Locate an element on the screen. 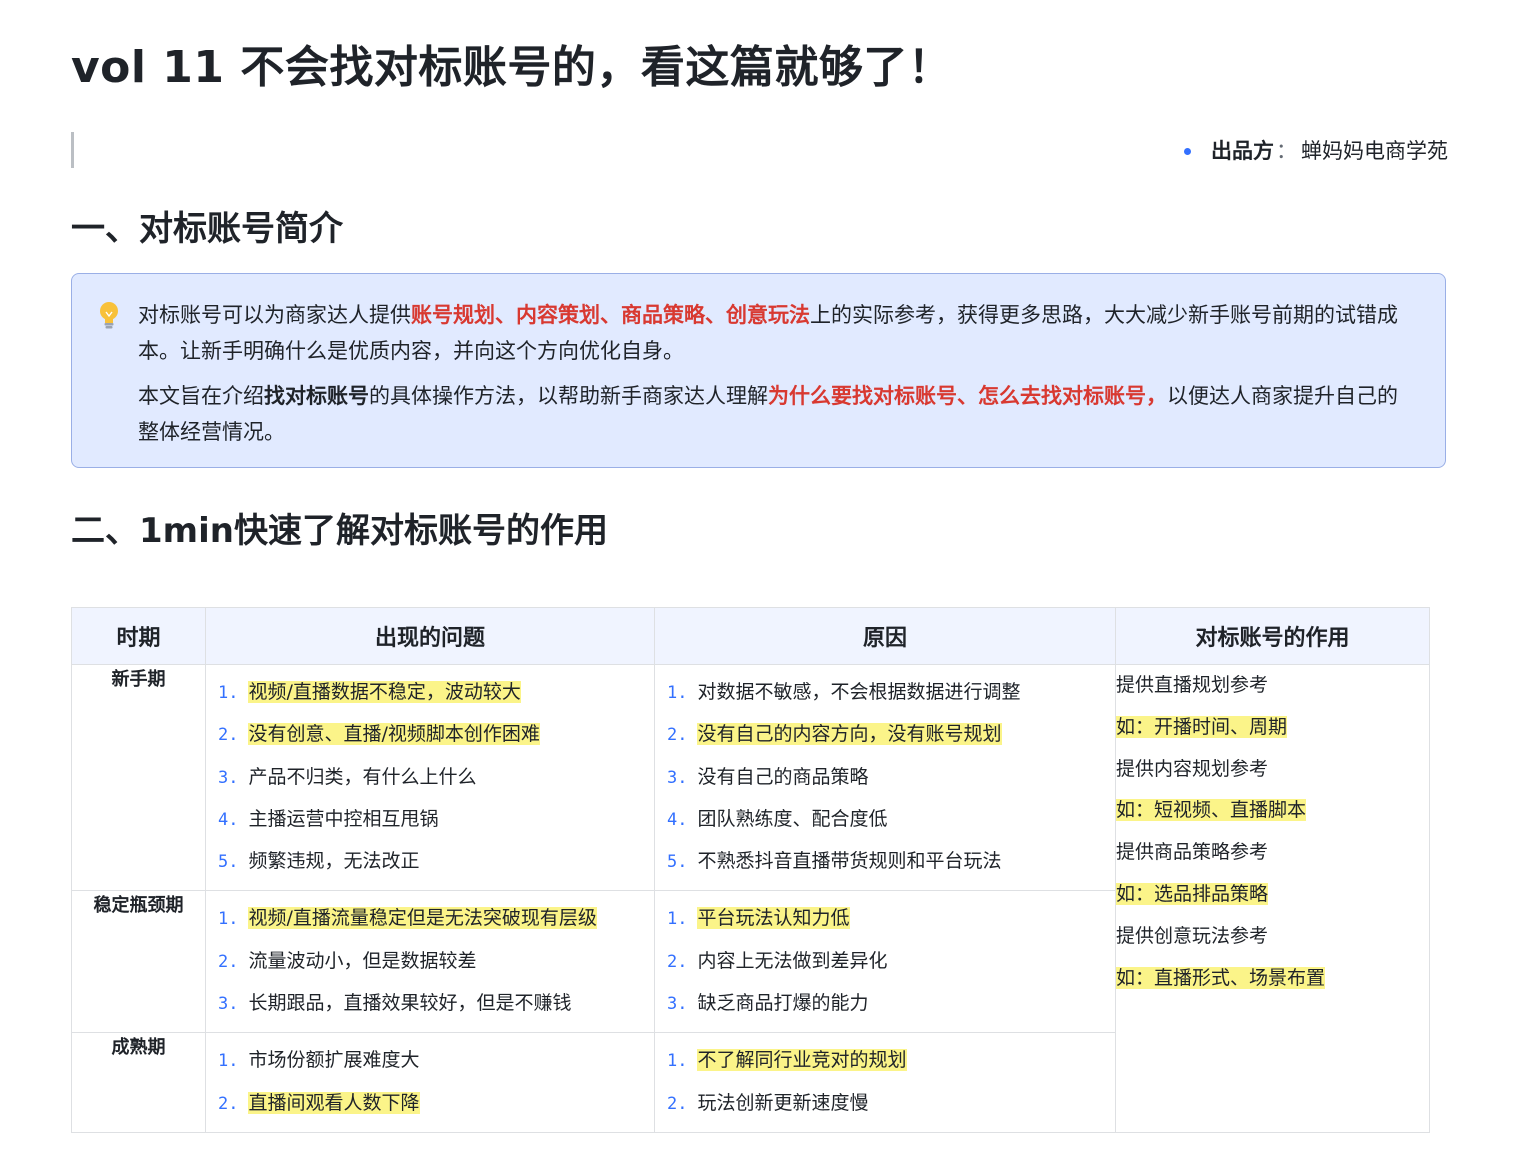 The width and height of the screenshot is (1534, 1161). list-item-text: 长期跟品，直播效果较好，但是不赚钱 is located at coordinates (410, 1003).